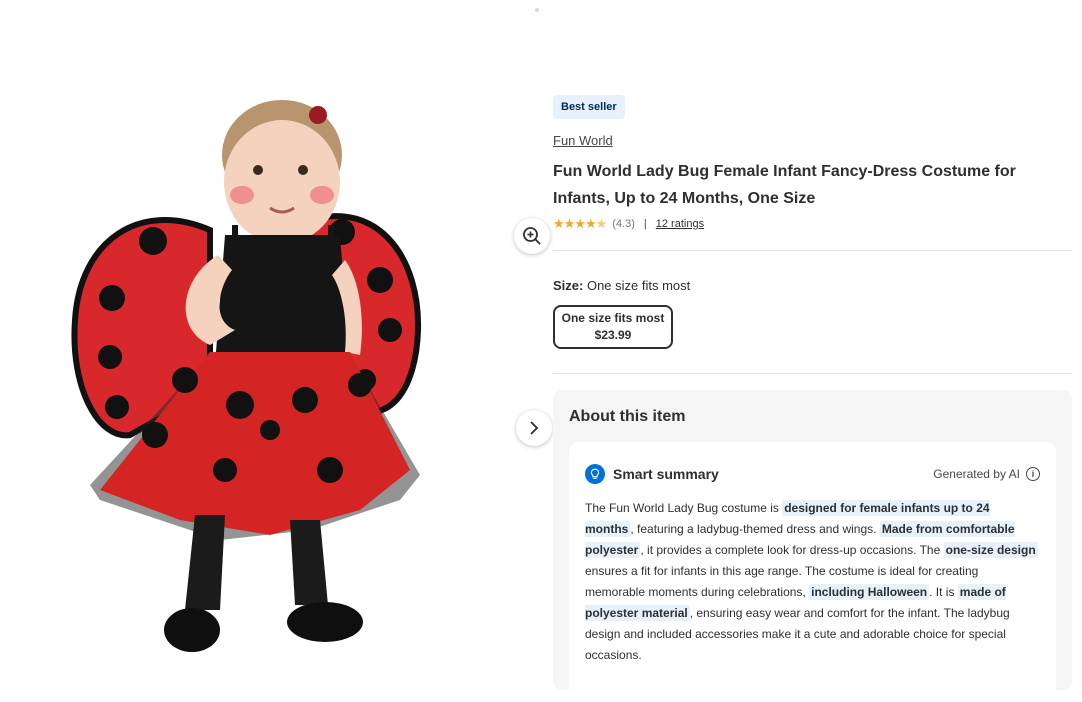 The height and width of the screenshot is (702, 1082). What do you see at coordinates (623, 224) in the screenshot?
I see `rating-value: (4.3)` at bounding box center [623, 224].